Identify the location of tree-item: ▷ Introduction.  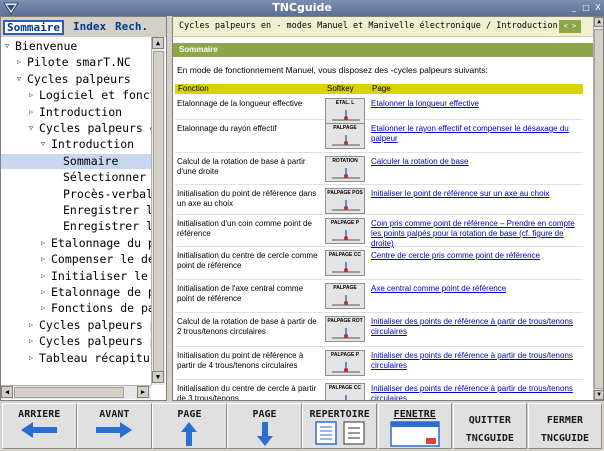
(61, 112).